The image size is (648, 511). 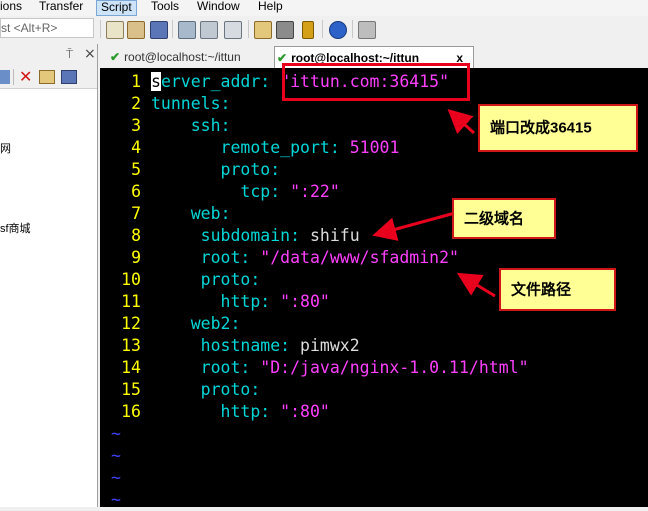 What do you see at coordinates (334, 235) in the screenshot?
I see `yaml-value: shifu` at bounding box center [334, 235].